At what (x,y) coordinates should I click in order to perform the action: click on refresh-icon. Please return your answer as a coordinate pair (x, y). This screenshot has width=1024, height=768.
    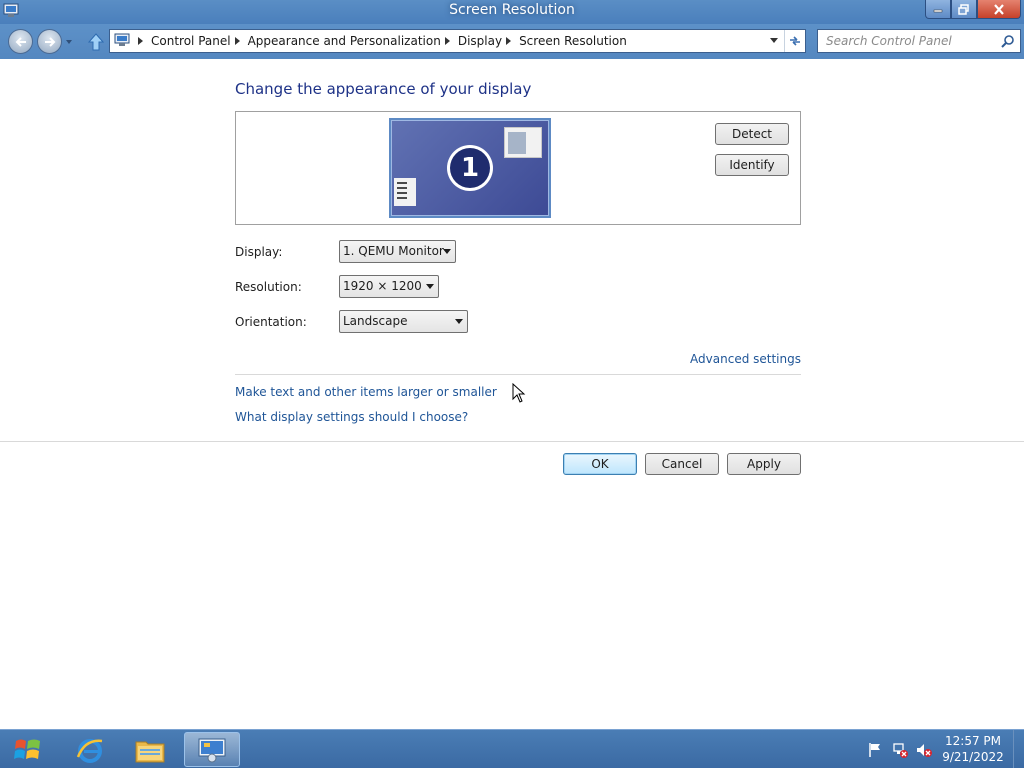
    Looking at the image, I should click on (795, 41).